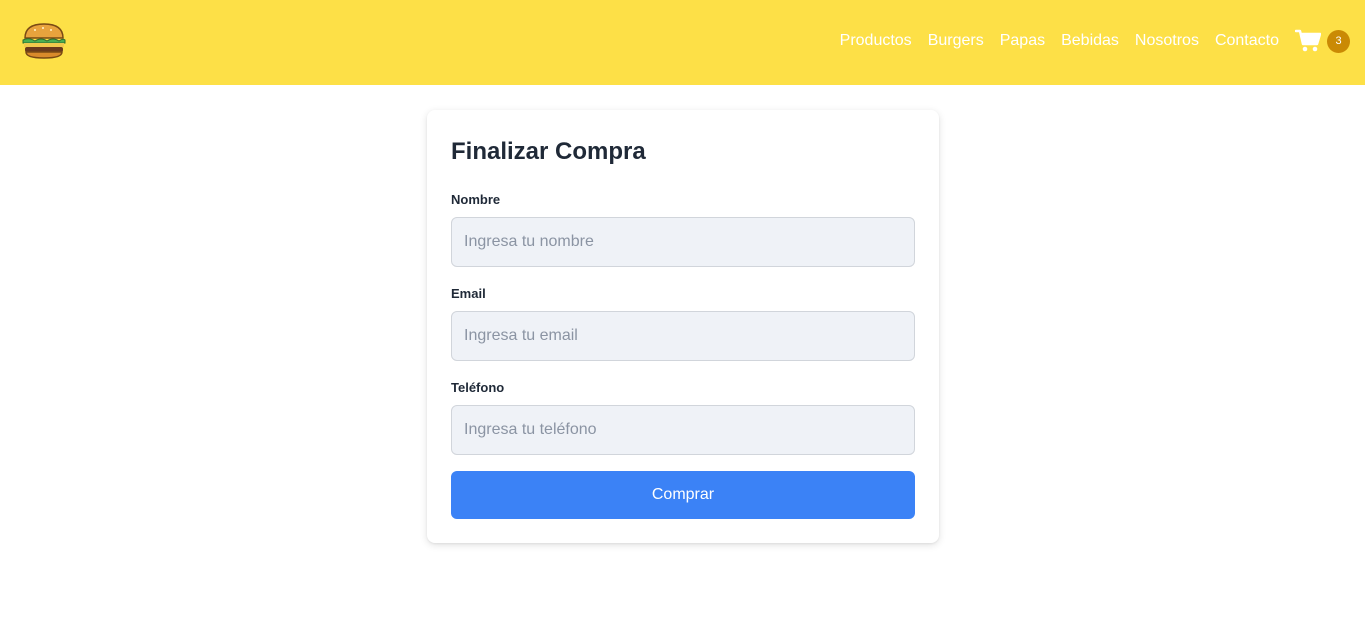  I want to click on nav-link-nosotros: Nosotros, so click(1167, 41).